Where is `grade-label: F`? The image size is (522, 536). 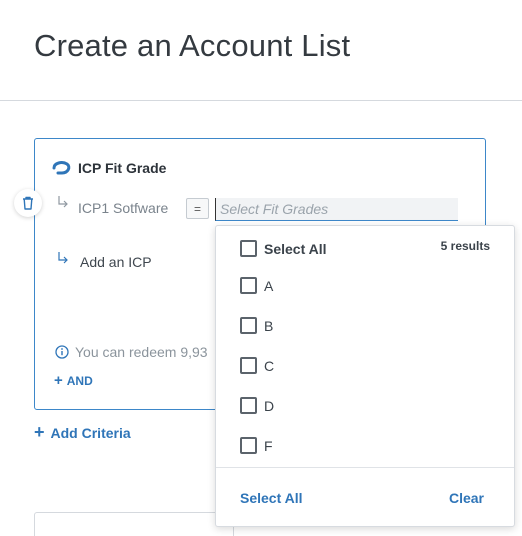 grade-label: F is located at coordinates (268, 445).